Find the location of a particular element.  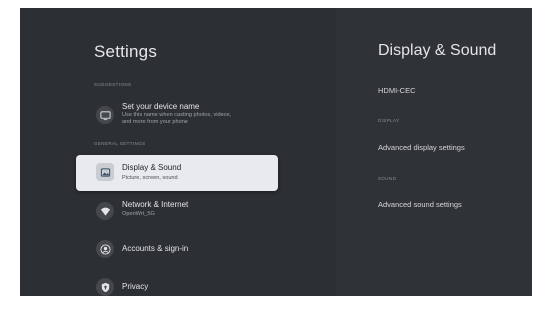

menu-item-accounts: Accounts & sign-in is located at coordinates (177, 250).